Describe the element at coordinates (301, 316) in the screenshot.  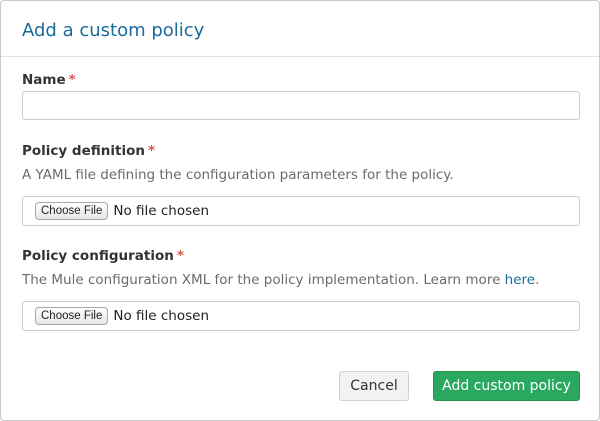
I see `policy-configuration-file-field: Choose File No file chosen` at that location.